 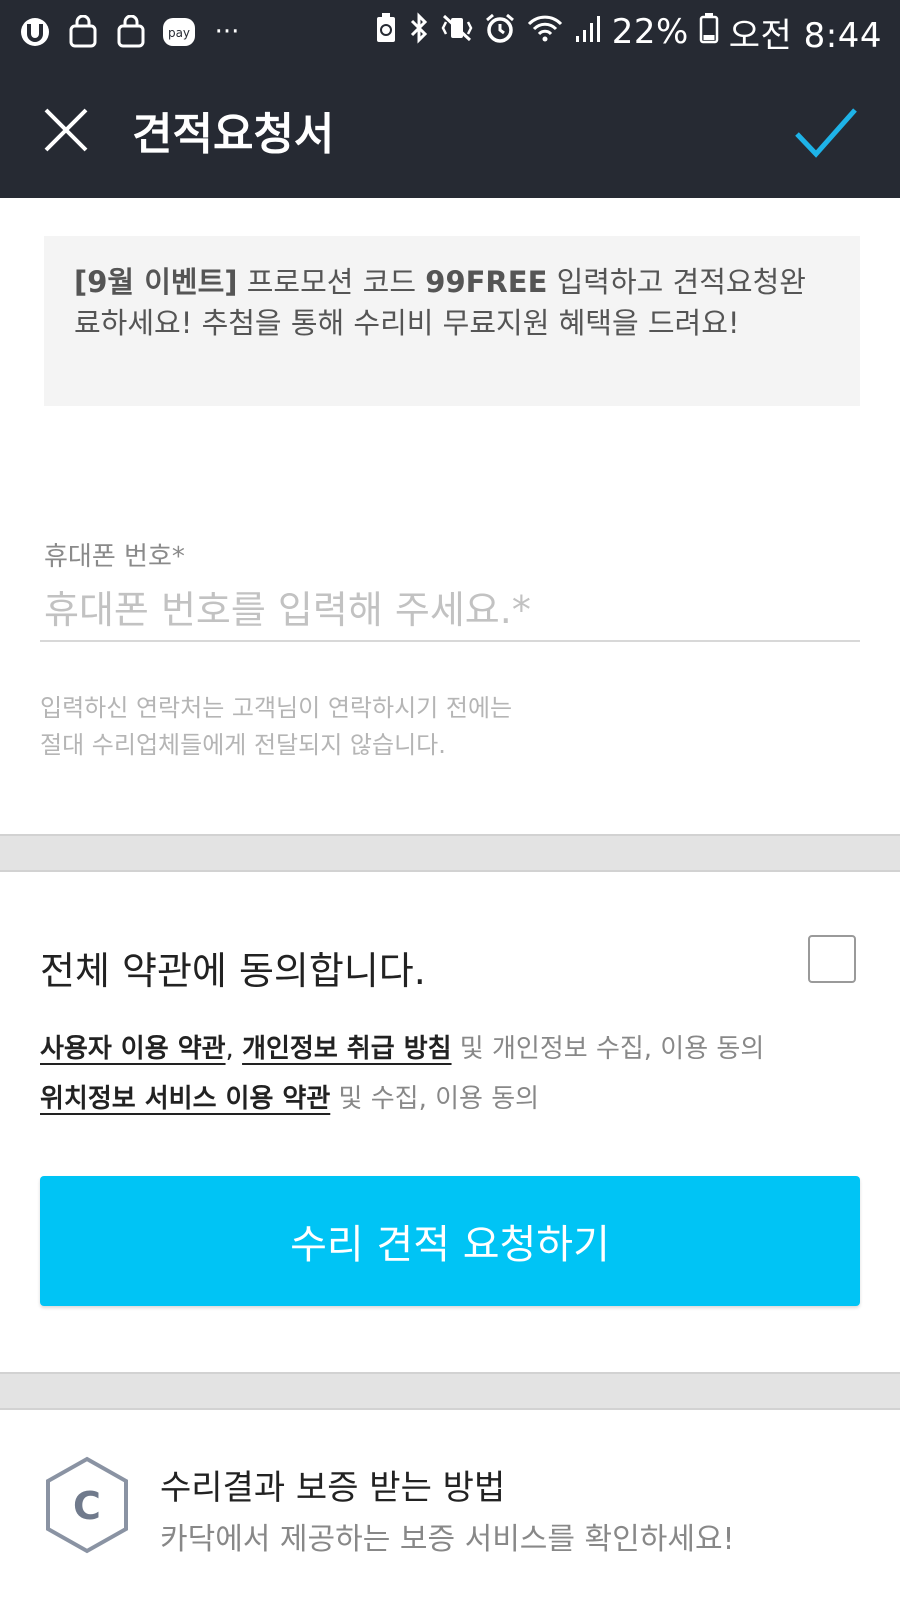 I want to click on u-plus-icon, so click(x=35, y=32).